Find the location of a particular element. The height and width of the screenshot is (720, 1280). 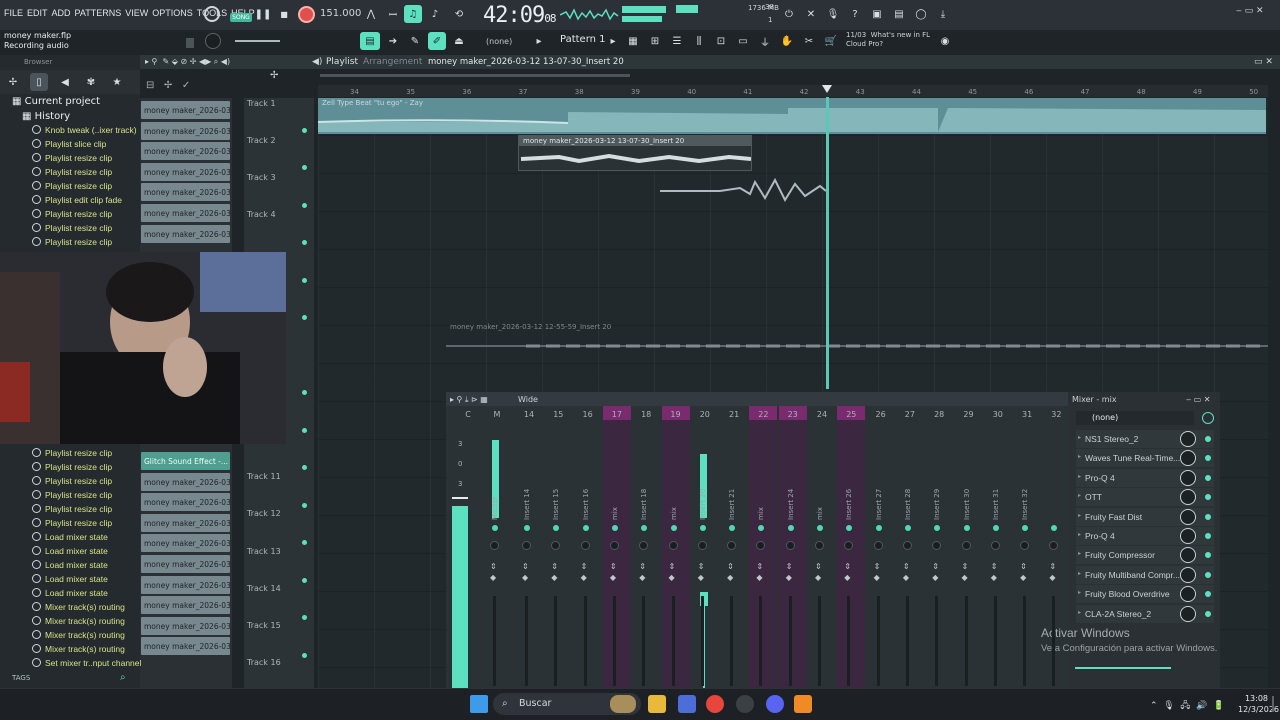

master-pitch-knob is located at coordinates (213, 41).